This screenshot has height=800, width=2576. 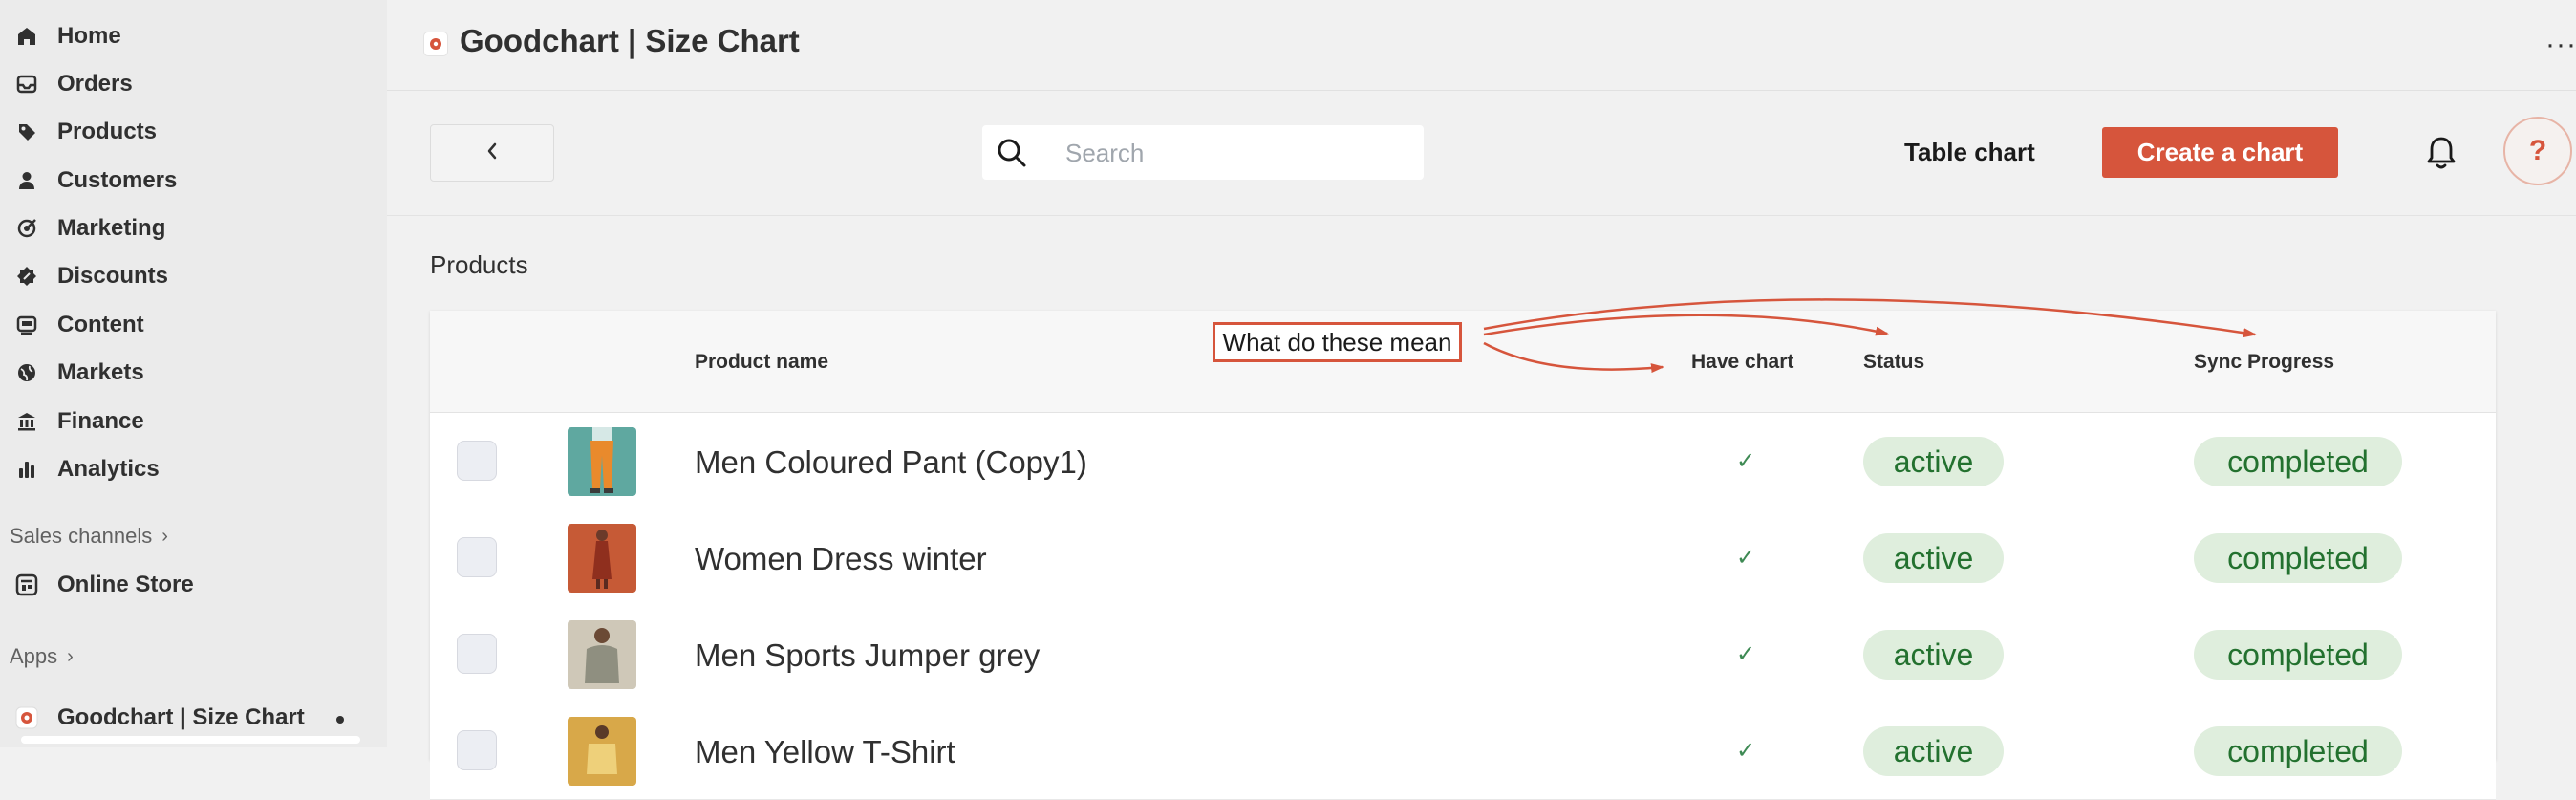 I want to click on goodchart-logo-icon, so click(x=435, y=44).